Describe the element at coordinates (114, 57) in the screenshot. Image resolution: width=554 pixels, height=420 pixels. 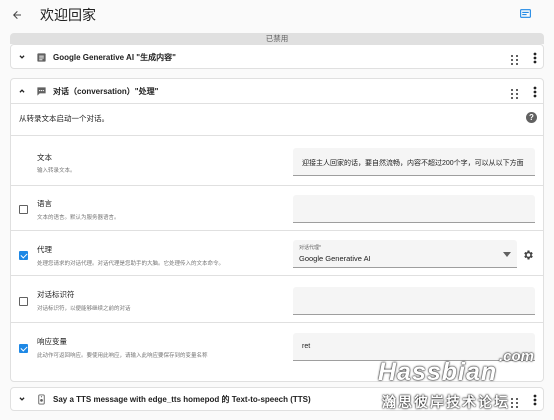
I see `action-title: Google Generative AI "生成内容"` at that location.